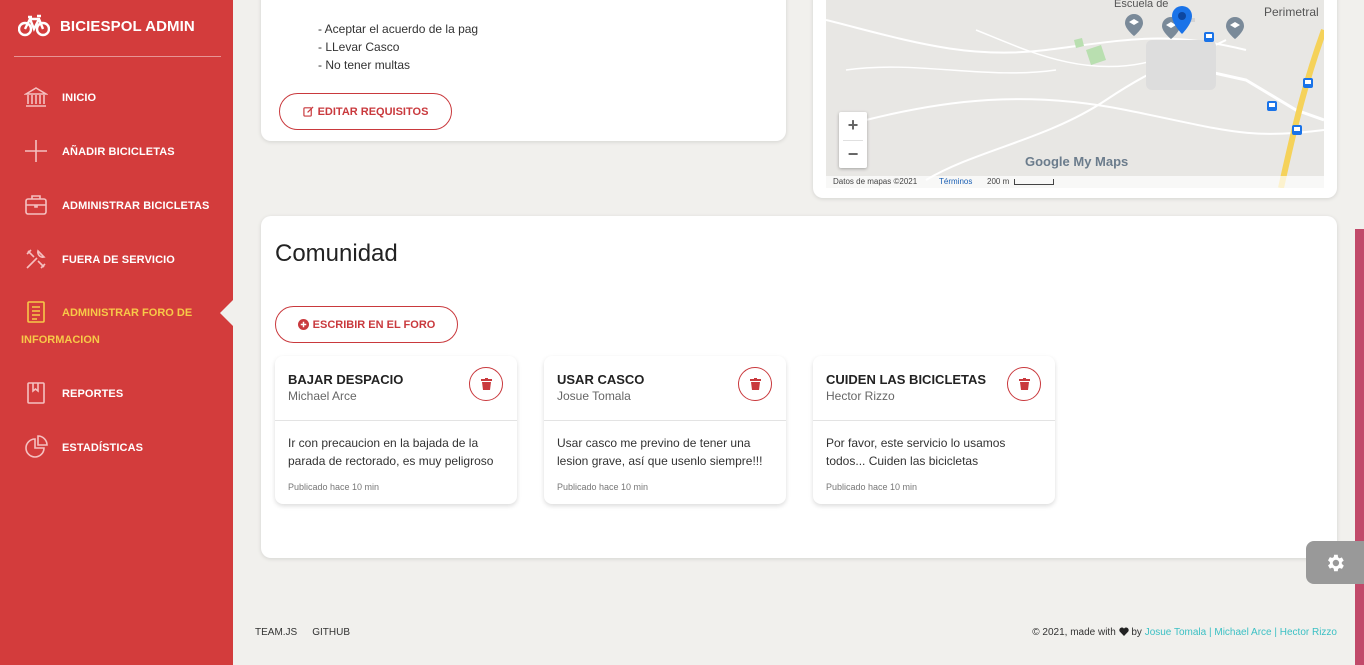 The height and width of the screenshot is (665, 1364). Describe the element at coordinates (276, 632) in the screenshot. I see `footer-link-teamjs: TEAM.JS` at that location.